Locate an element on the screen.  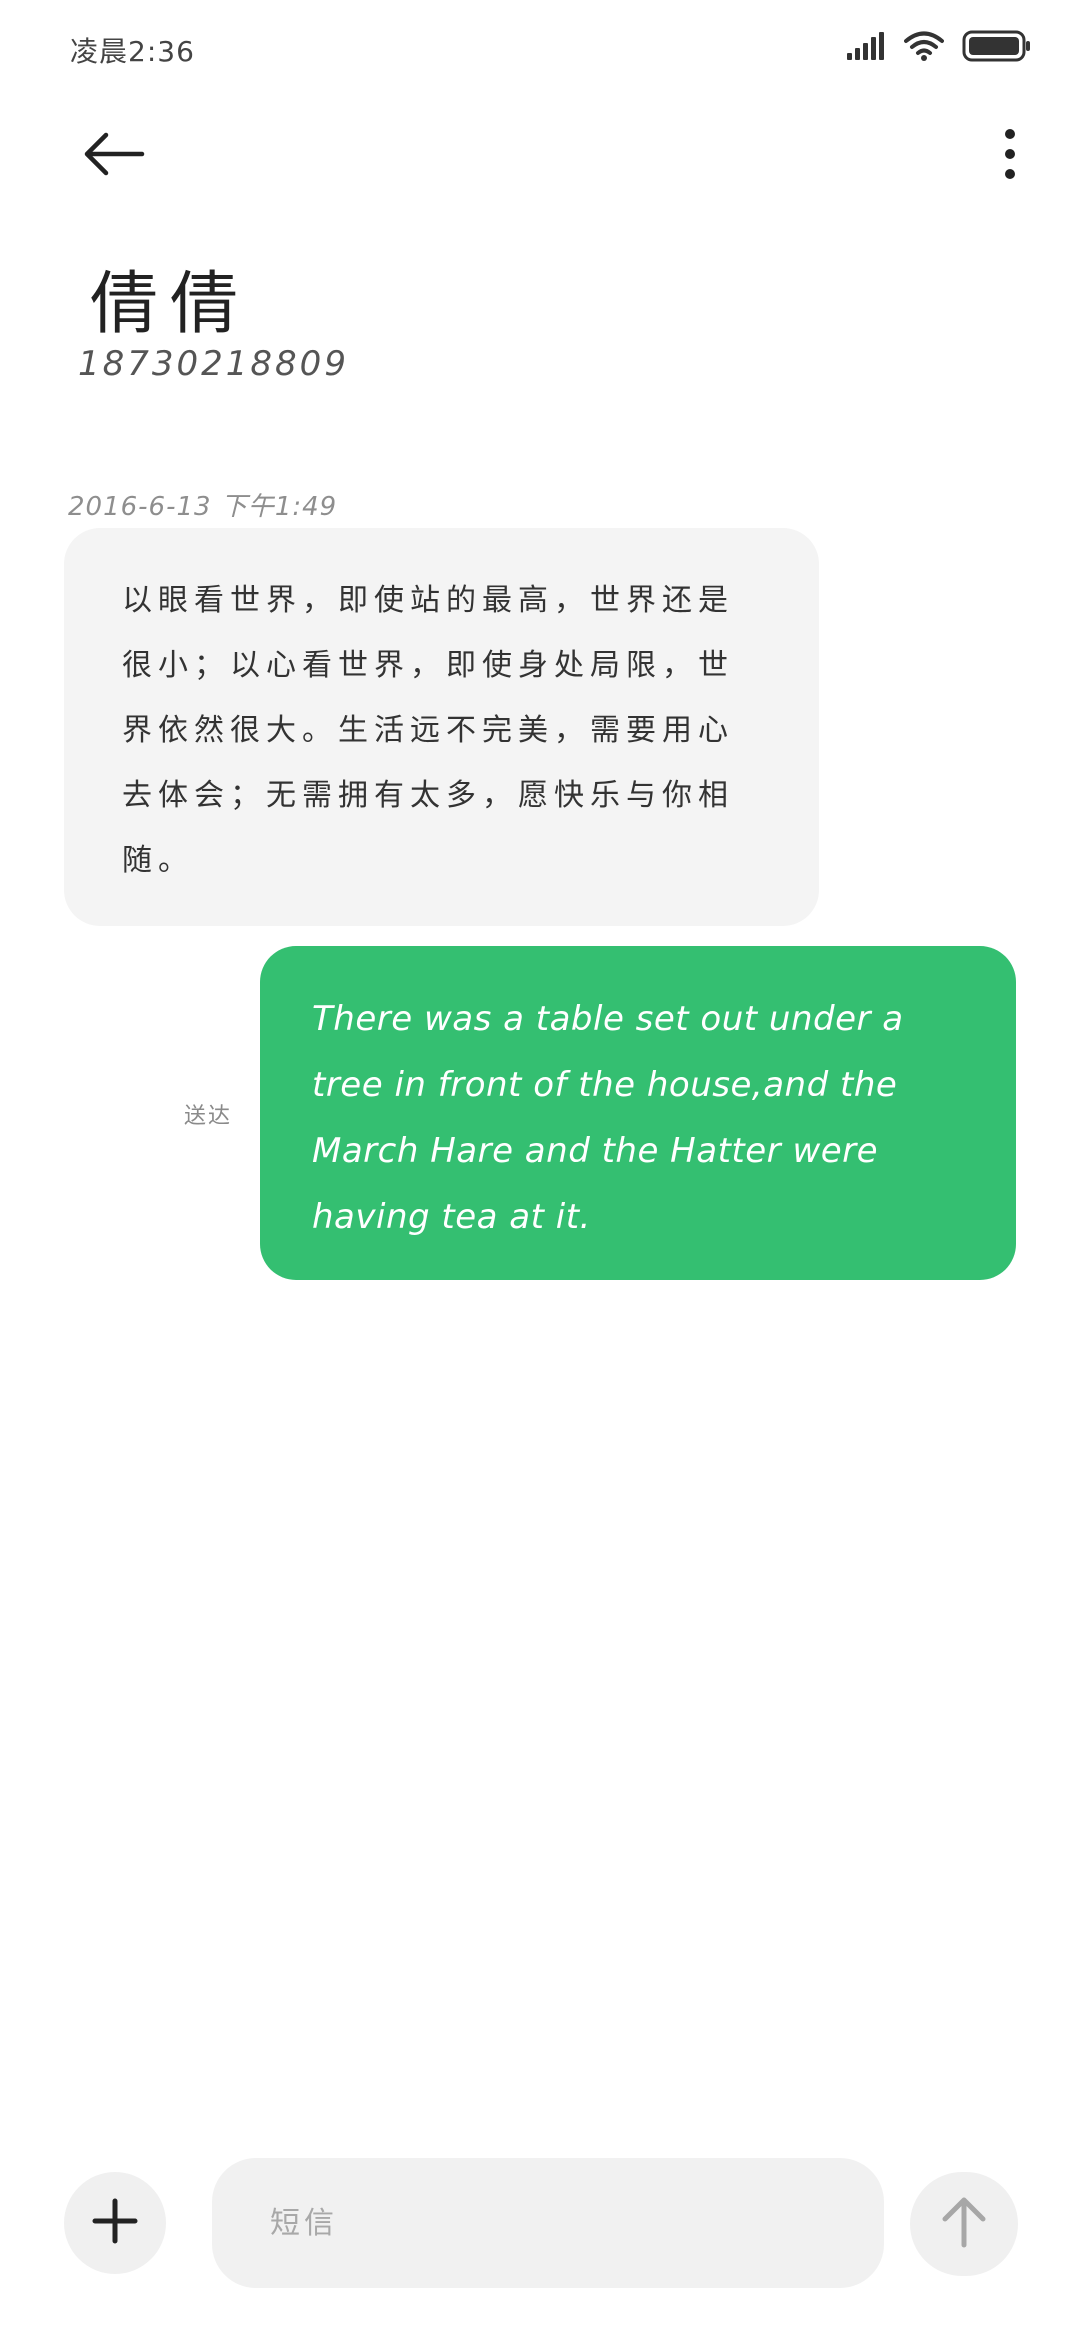
status-icons is located at coordinates (939, 46).